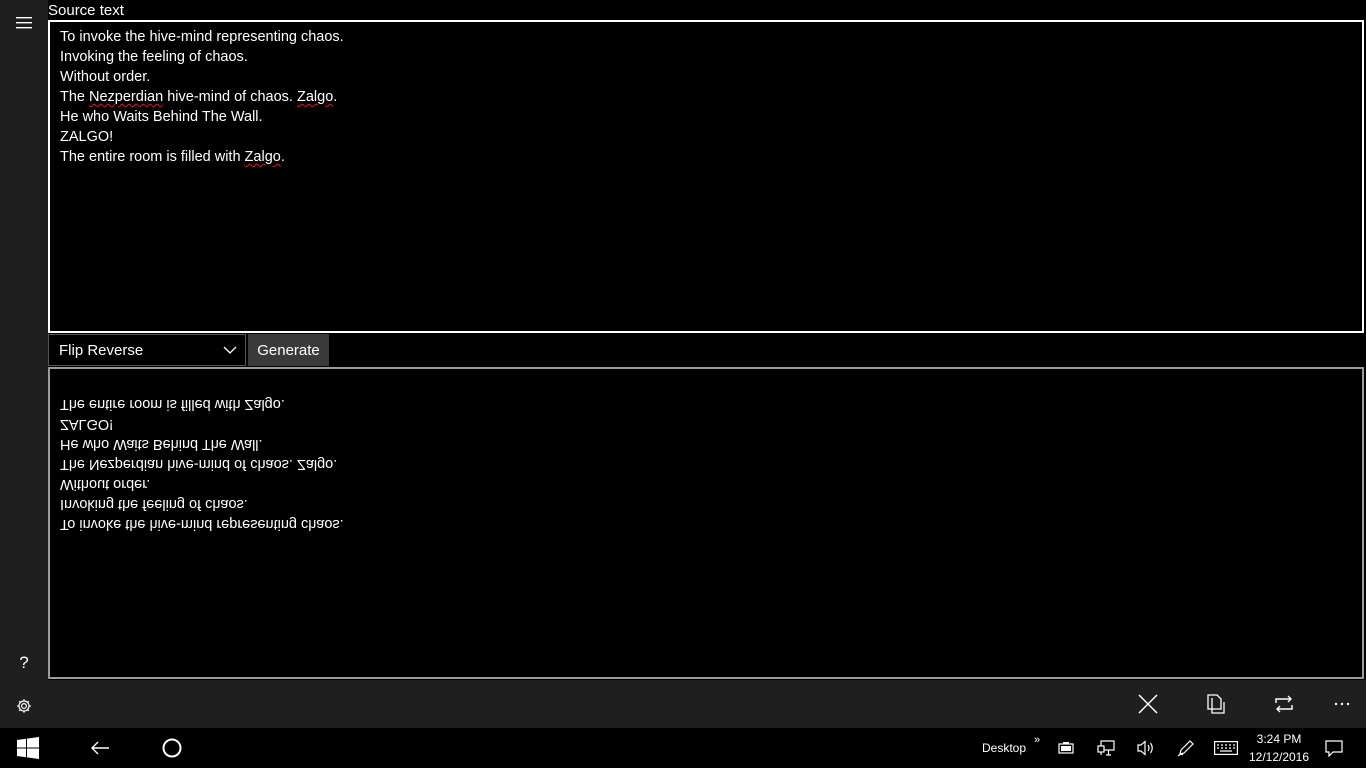 The height and width of the screenshot is (768, 1366). What do you see at coordinates (154, 57) in the screenshot?
I see `source-text-span: Invoking the feeling of chaos.` at bounding box center [154, 57].